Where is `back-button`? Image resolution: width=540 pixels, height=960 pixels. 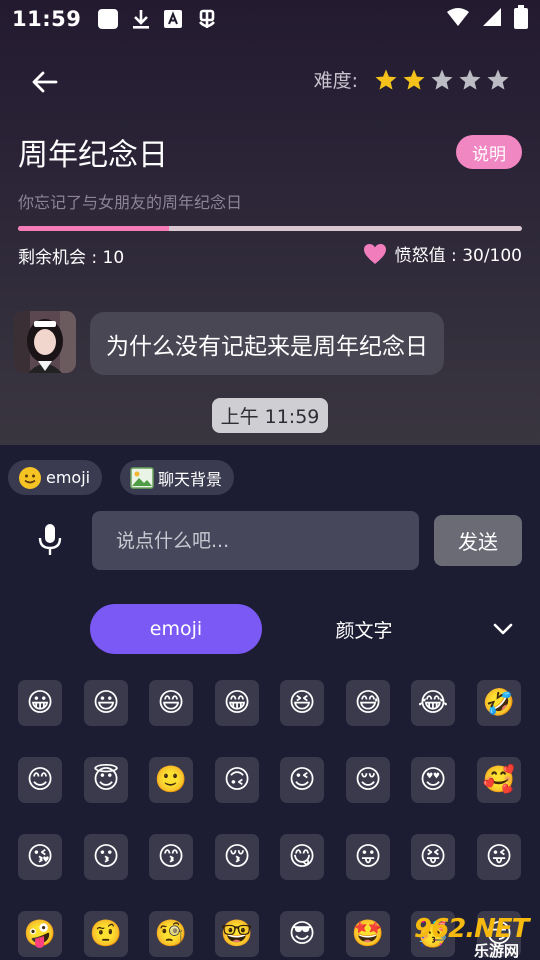
back-button is located at coordinates (44, 82).